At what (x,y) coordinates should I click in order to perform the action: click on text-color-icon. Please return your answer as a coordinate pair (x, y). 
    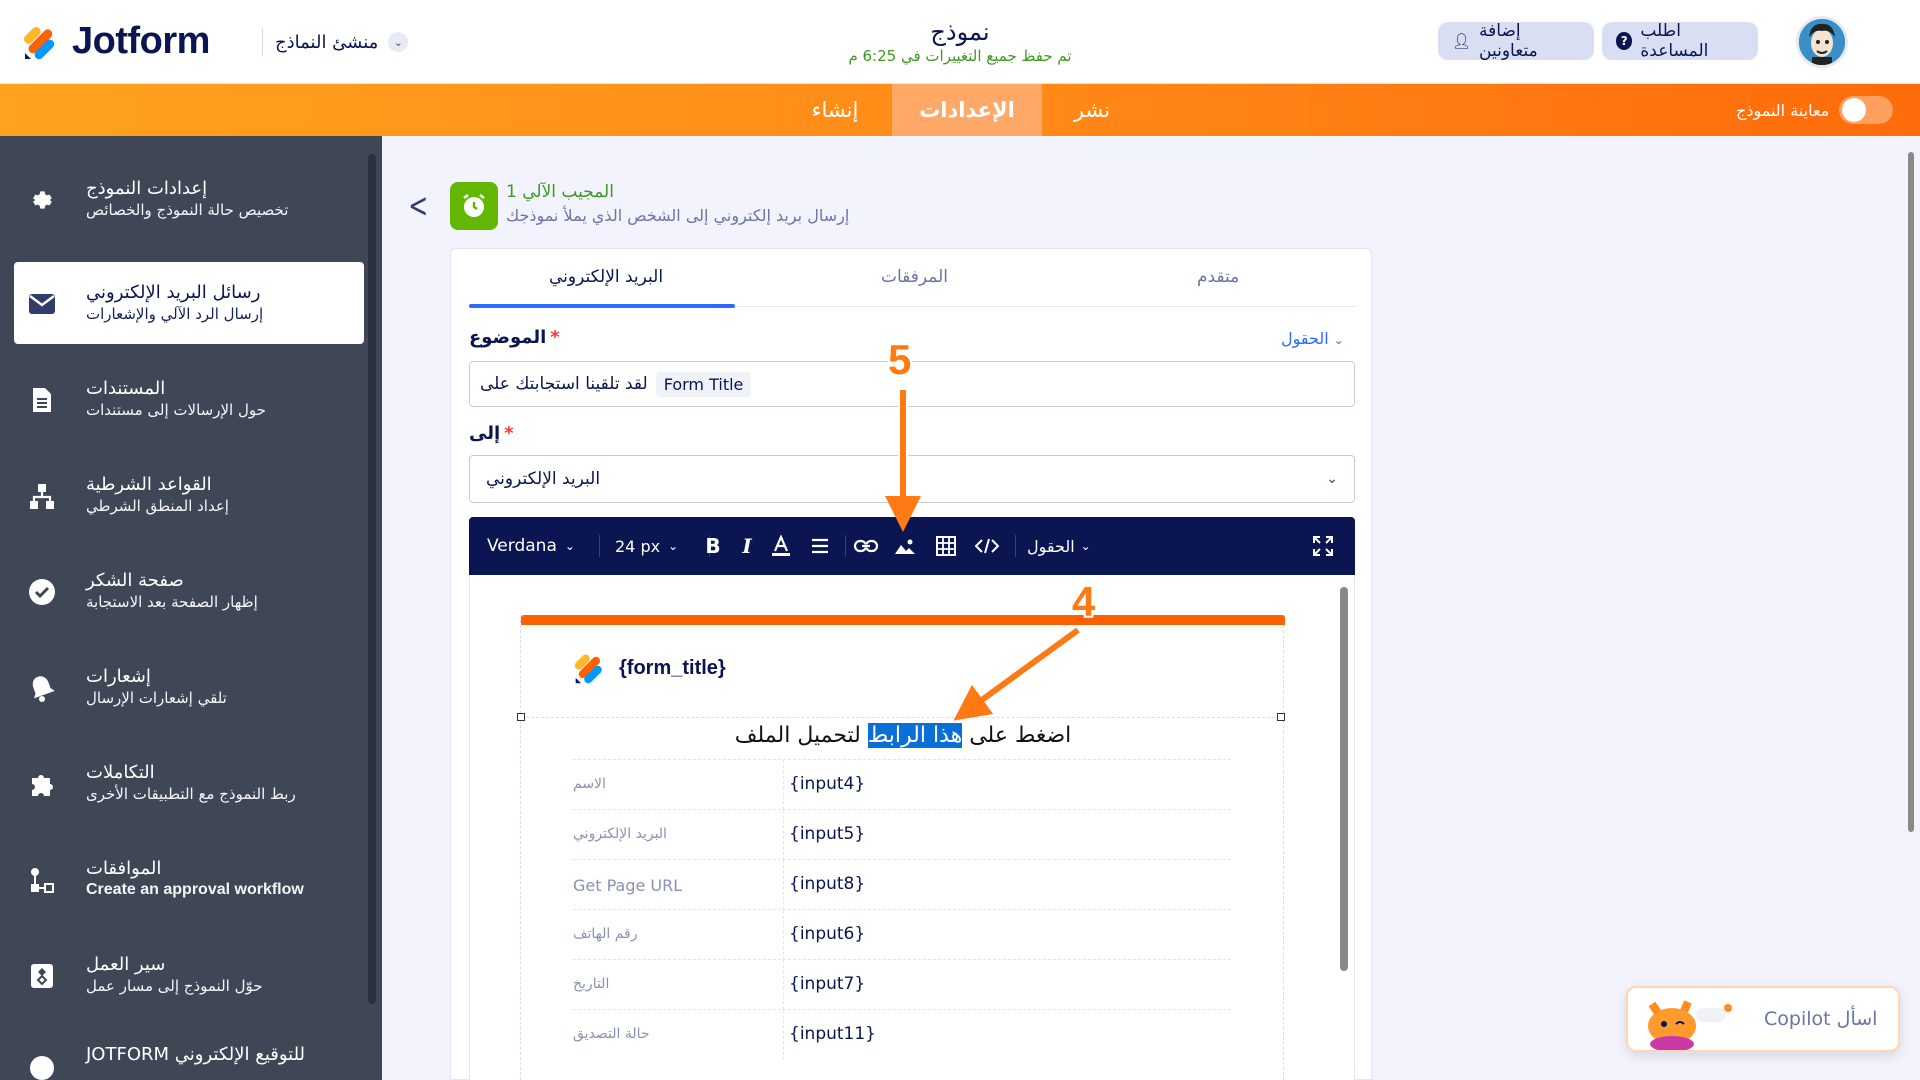
    Looking at the image, I should click on (781, 546).